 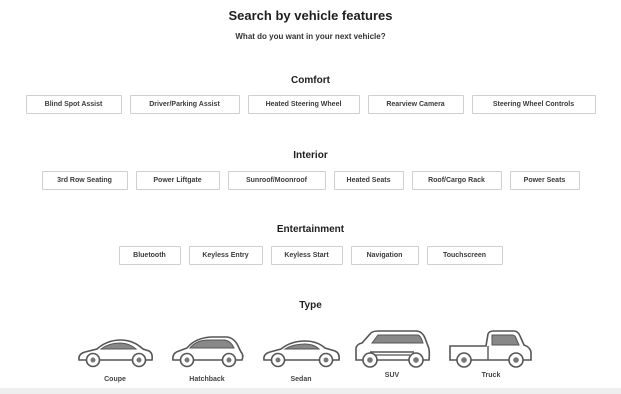 I want to click on coupe-icon, so click(x=115, y=353).